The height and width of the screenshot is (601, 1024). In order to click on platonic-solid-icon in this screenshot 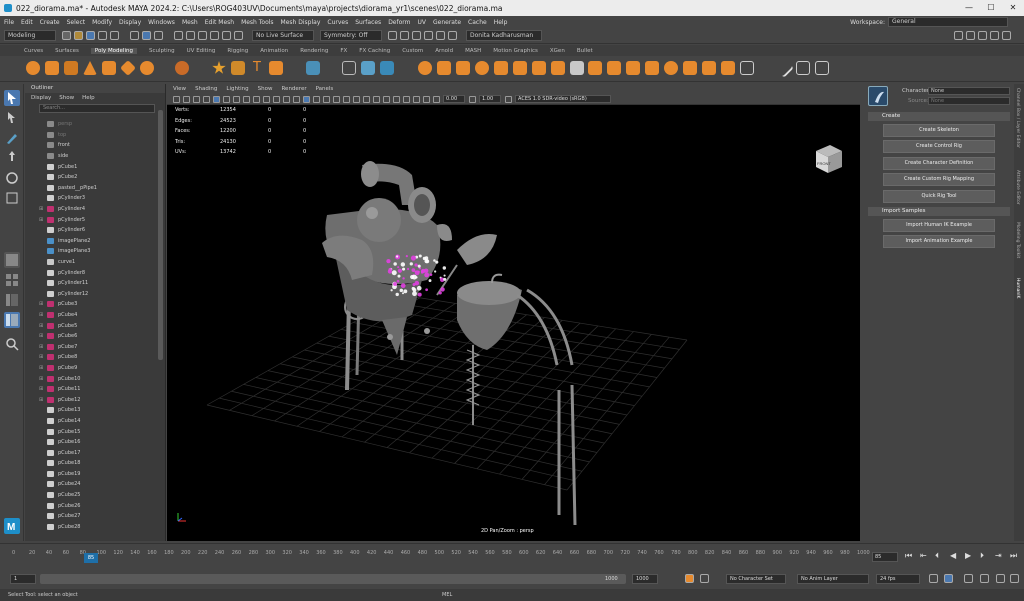, I will do `click(182, 68)`.